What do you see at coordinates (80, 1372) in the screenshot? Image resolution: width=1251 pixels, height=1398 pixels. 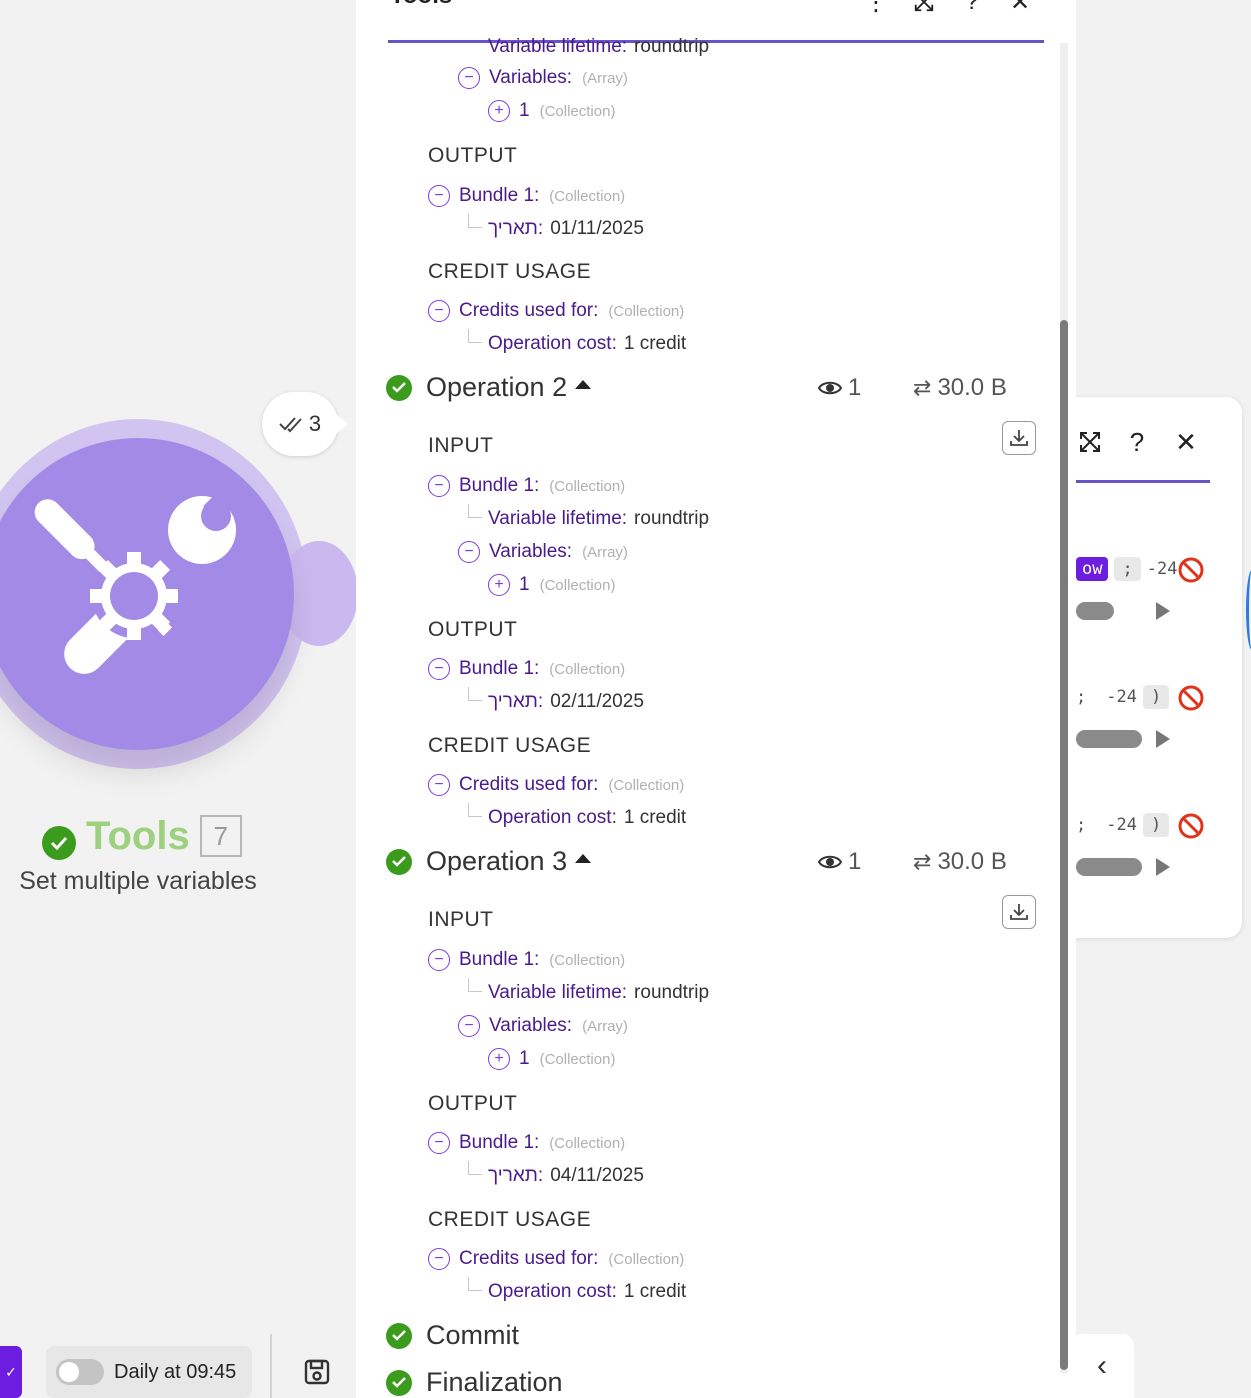 I see `schedule-toggle` at bounding box center [80, 1372].